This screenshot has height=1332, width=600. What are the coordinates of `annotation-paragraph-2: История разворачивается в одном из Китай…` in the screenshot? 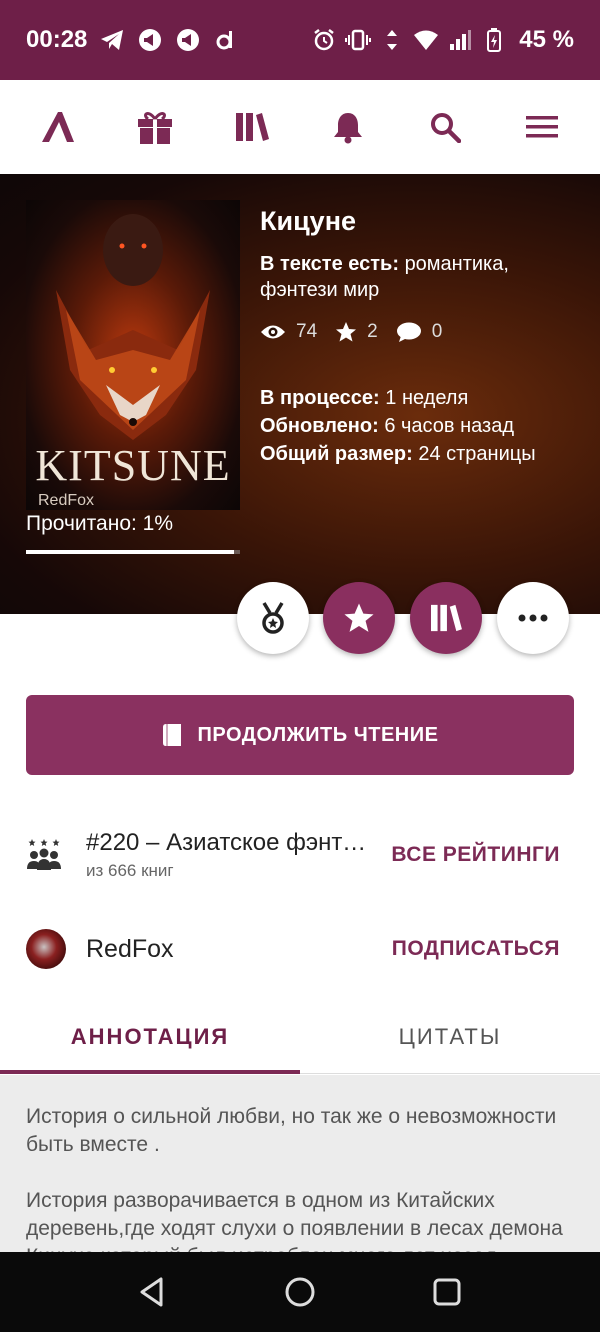 It's located at (294, 1220).